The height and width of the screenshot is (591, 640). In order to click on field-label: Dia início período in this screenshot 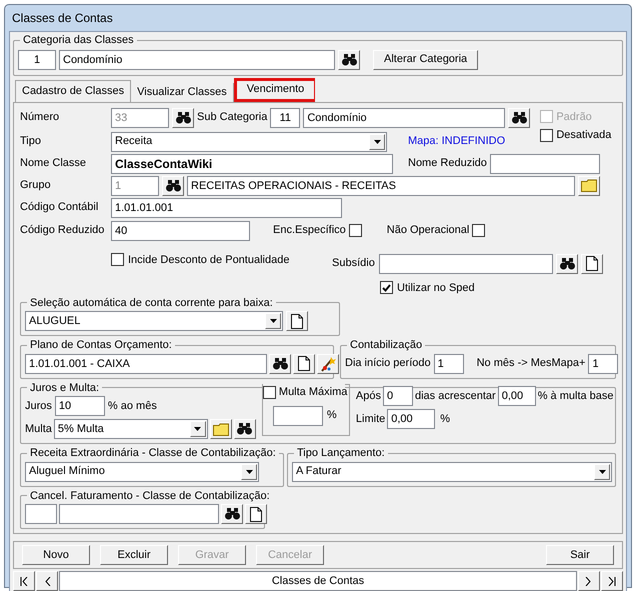, I will do `click(388, 364)`.